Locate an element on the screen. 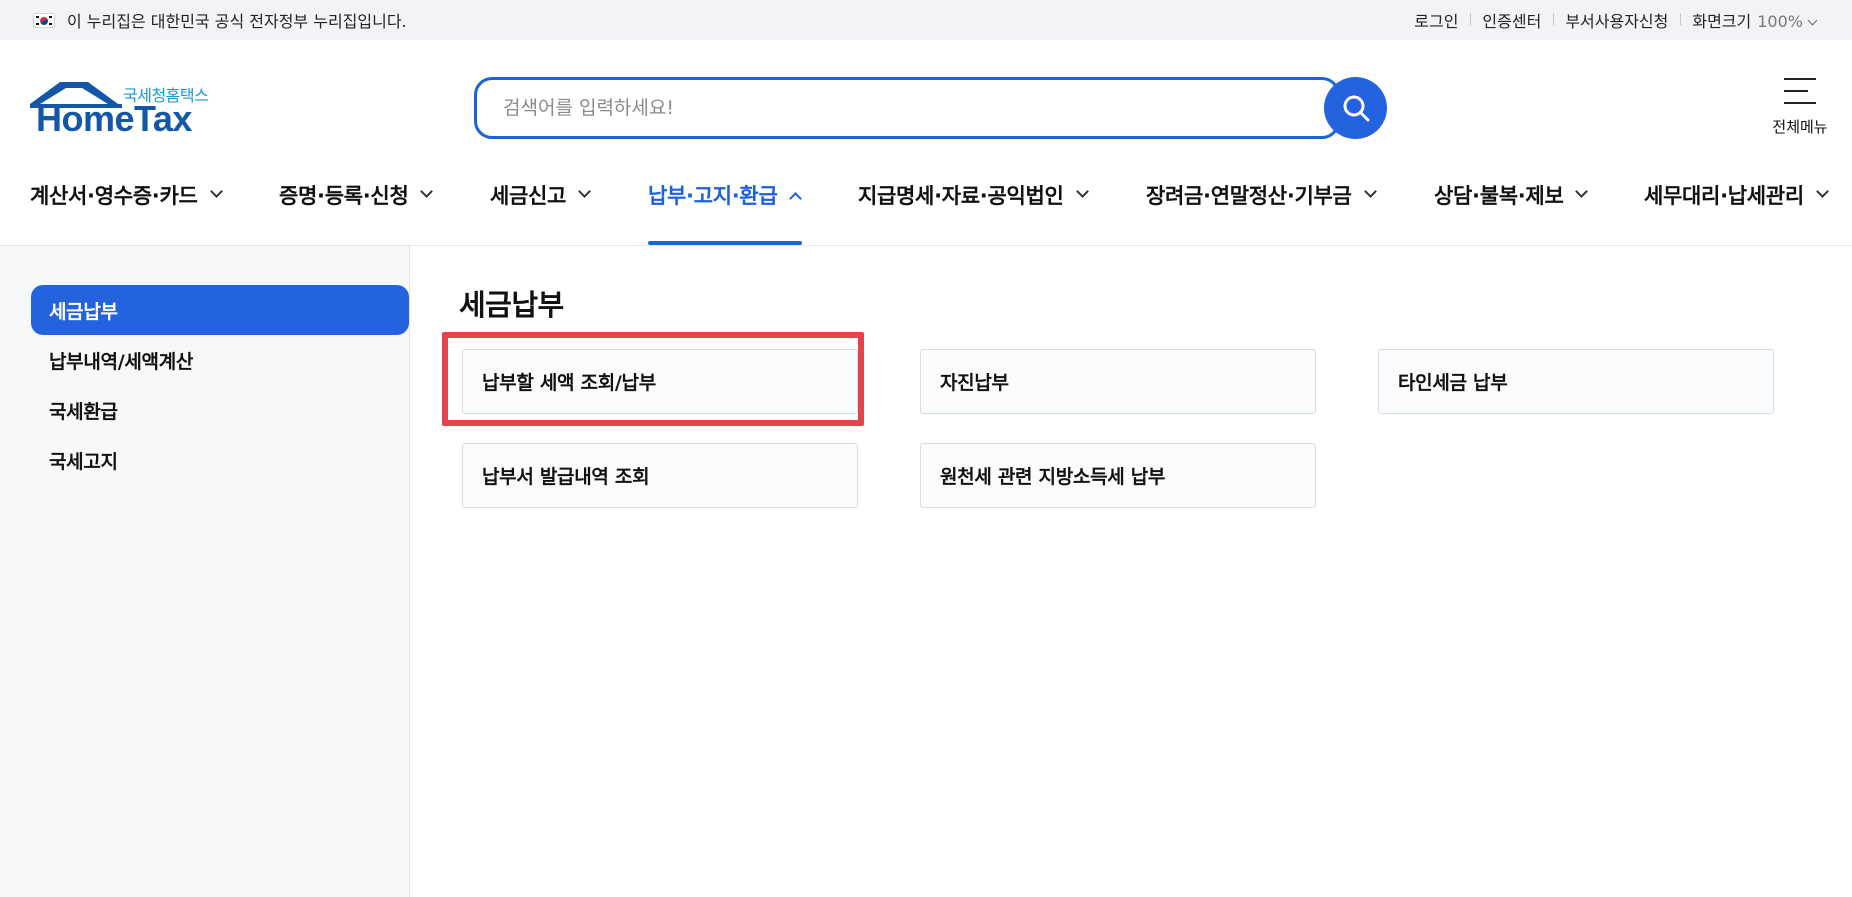 The image size is (1852, 897). hamburger-icon is located at coordinates (1800, 91).